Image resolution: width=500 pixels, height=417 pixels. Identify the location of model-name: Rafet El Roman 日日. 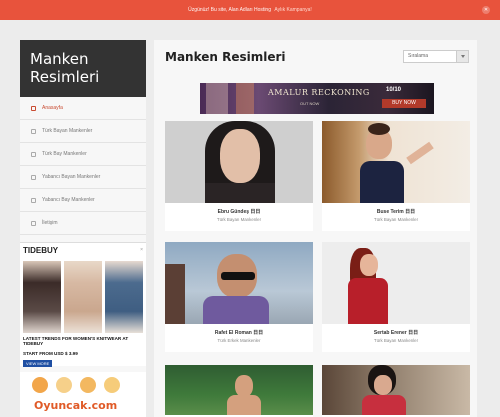
(239, 332).